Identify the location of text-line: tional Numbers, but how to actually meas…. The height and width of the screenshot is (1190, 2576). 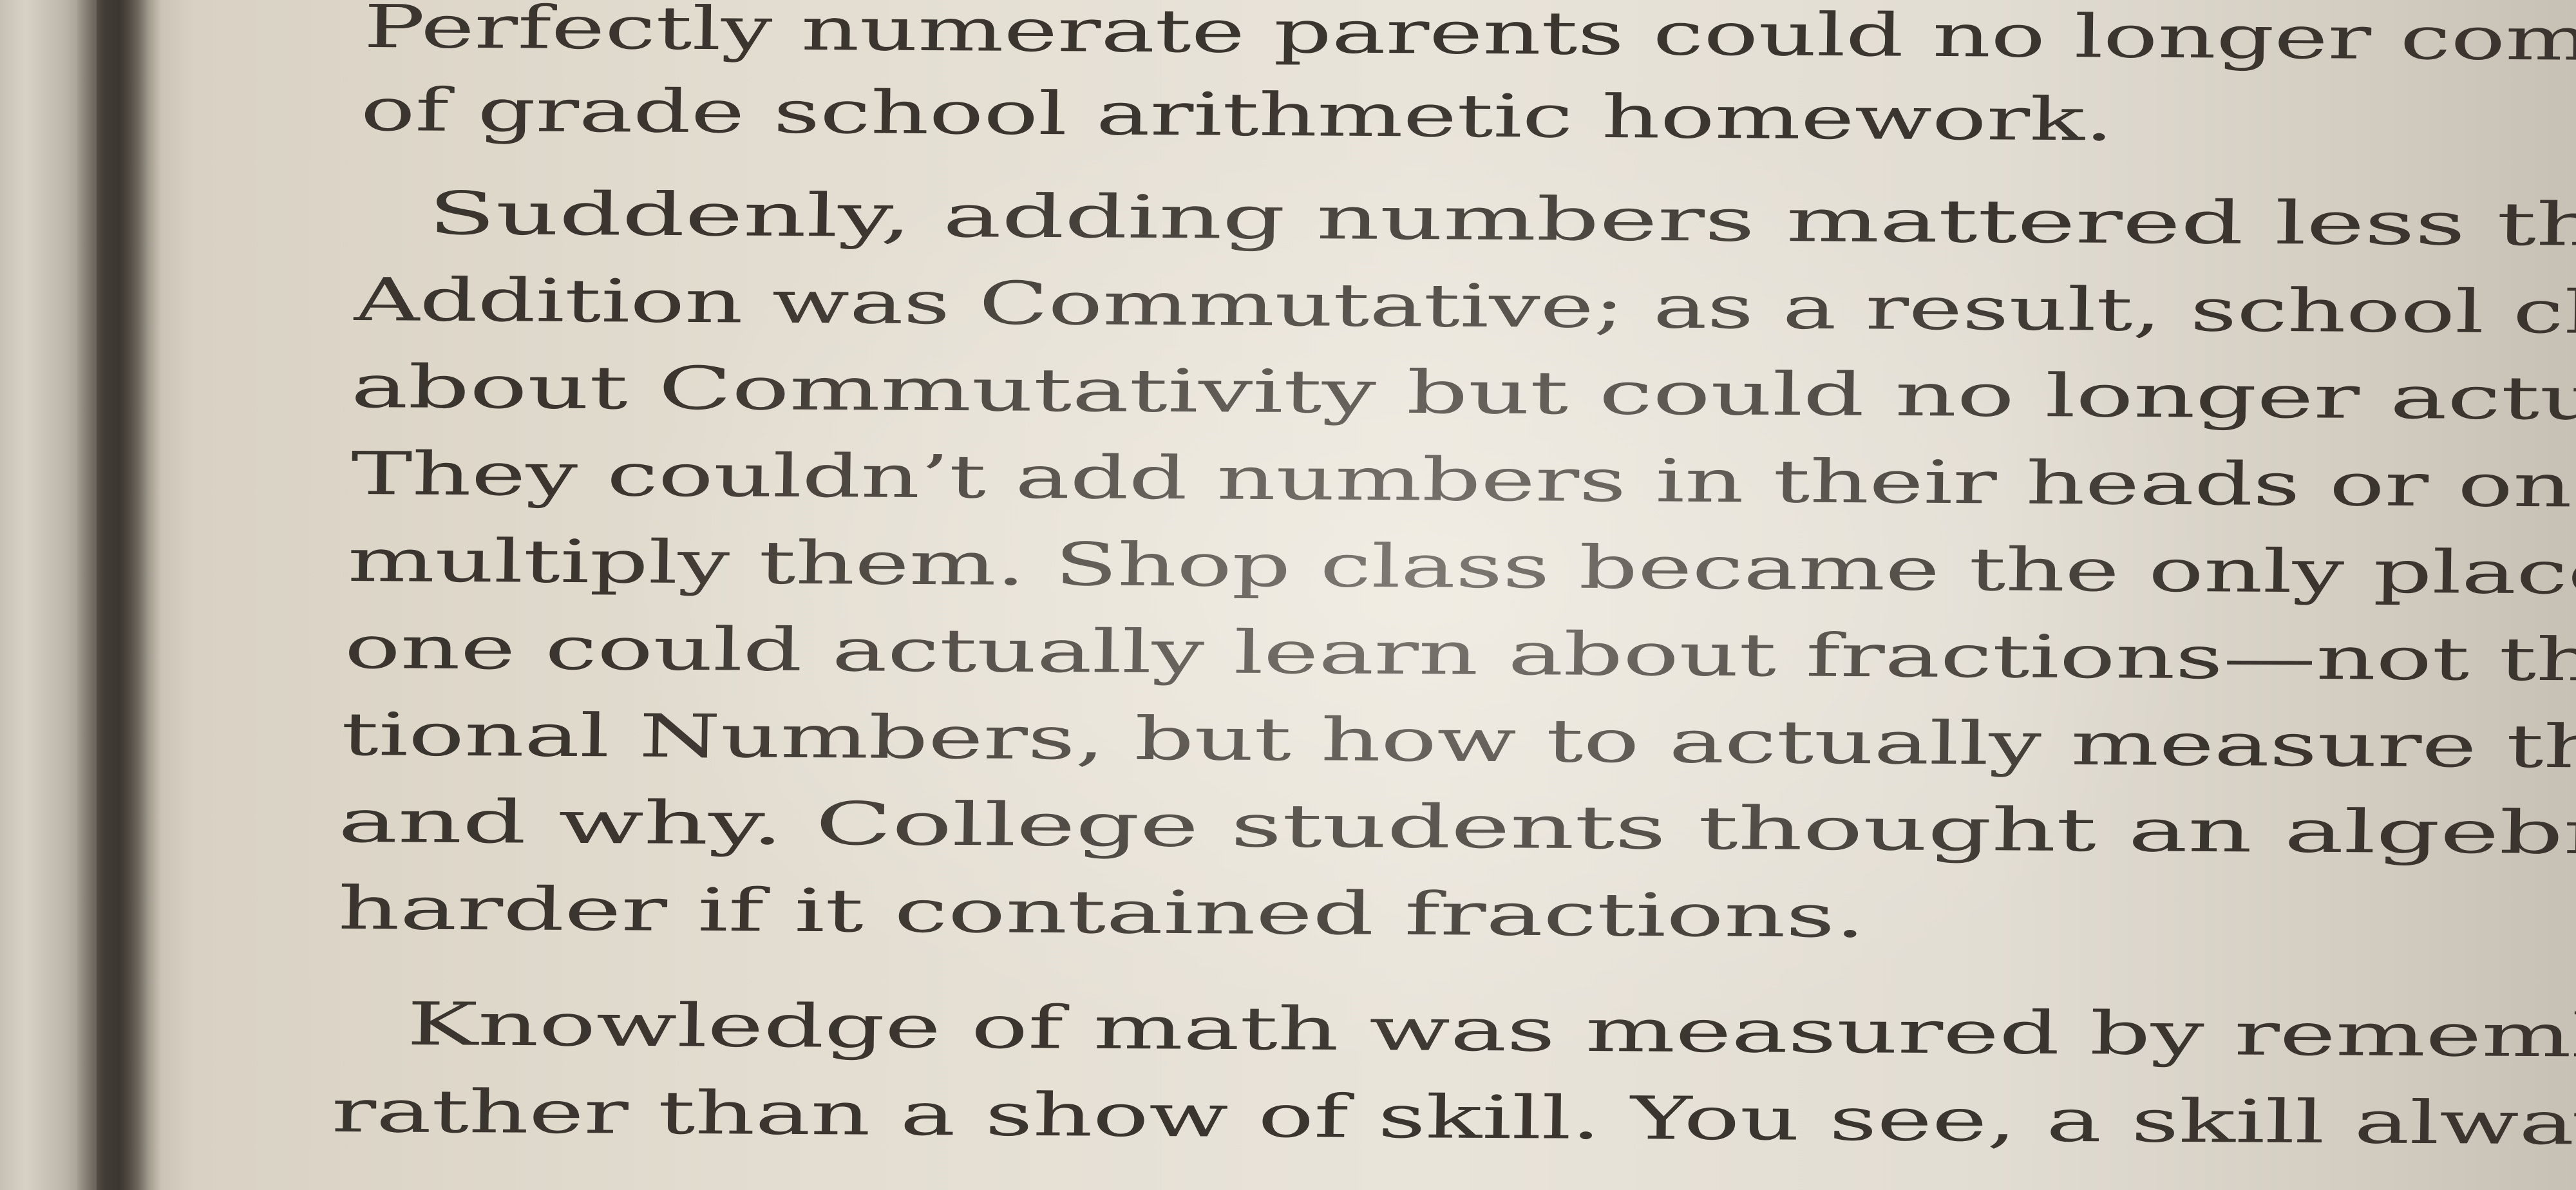
(1459, 743).